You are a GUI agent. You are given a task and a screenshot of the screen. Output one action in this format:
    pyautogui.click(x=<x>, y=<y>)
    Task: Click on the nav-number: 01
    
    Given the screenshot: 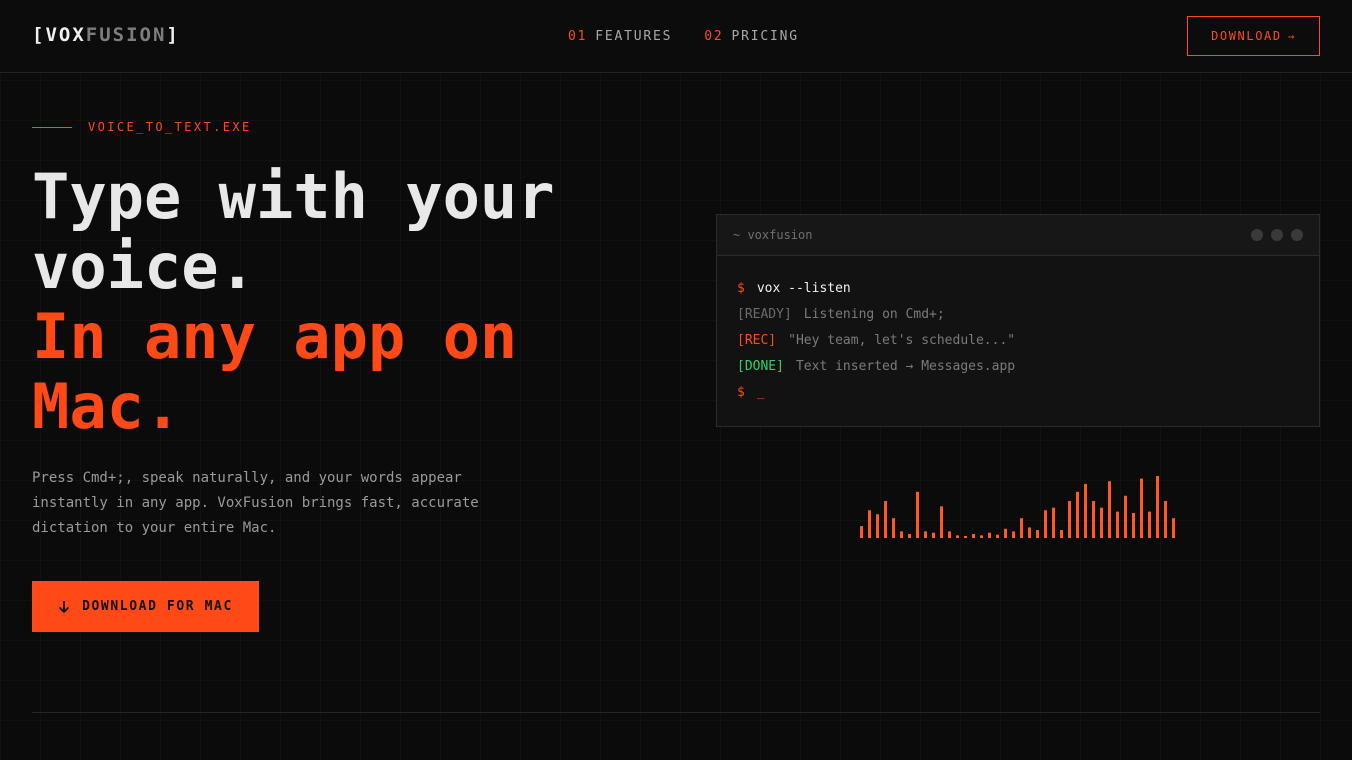 What is the action you would take?
    pyautogui.click(x=578, y=36)
    